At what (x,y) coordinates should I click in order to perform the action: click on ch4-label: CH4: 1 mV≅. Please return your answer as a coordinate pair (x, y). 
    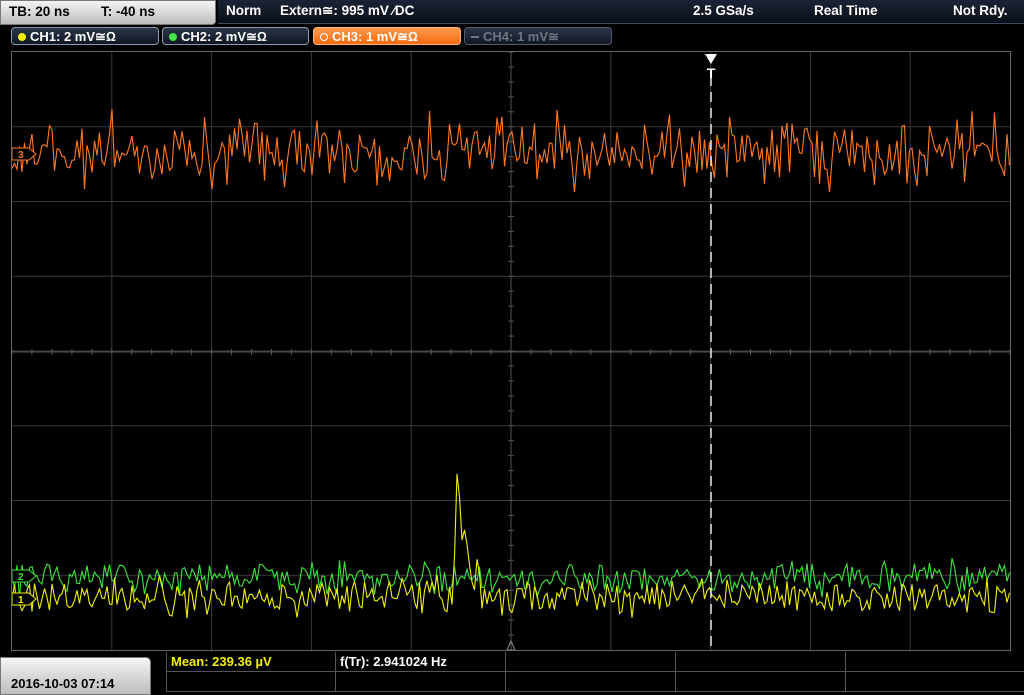
    Looking at the image, I should click on (521, 36).